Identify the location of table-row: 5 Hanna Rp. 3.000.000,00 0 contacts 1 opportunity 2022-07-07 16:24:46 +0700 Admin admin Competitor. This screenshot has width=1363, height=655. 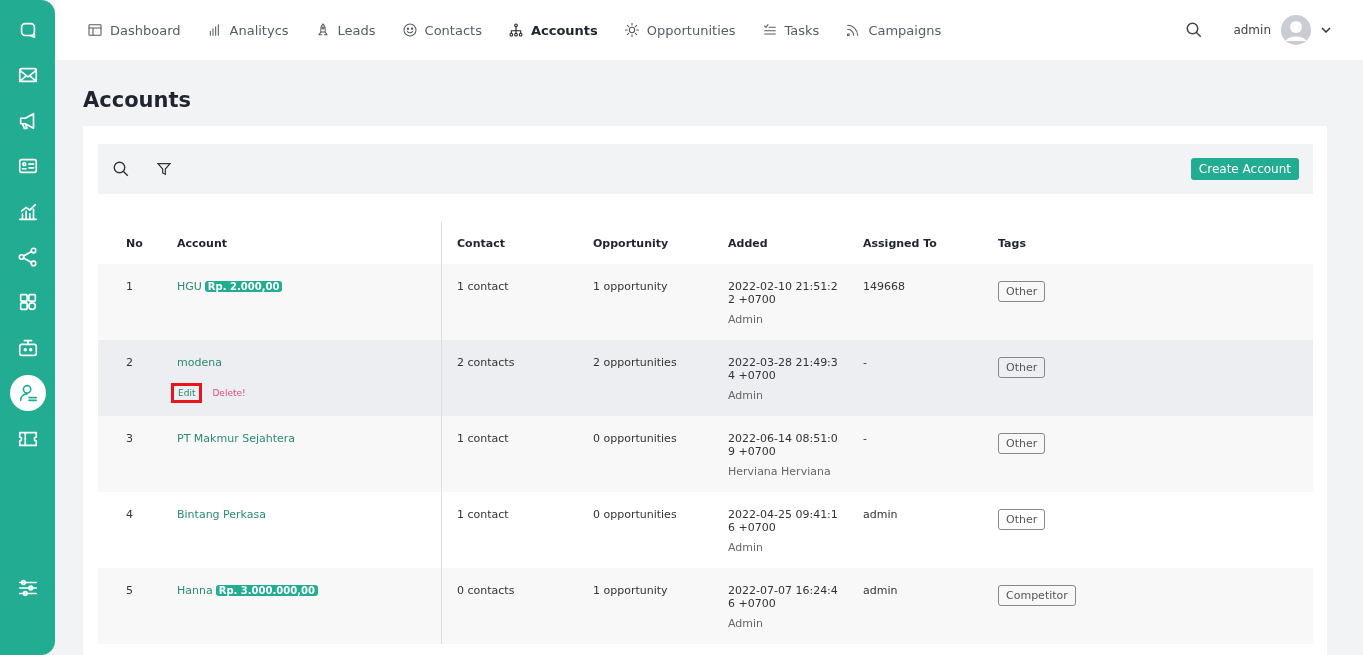
(705, 606).